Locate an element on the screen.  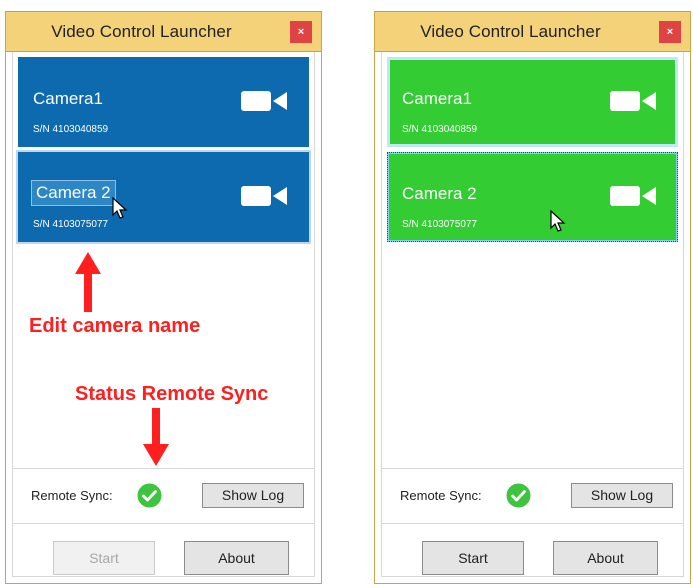
camera-name: Camera 2 is located at coordinates (439, 193).